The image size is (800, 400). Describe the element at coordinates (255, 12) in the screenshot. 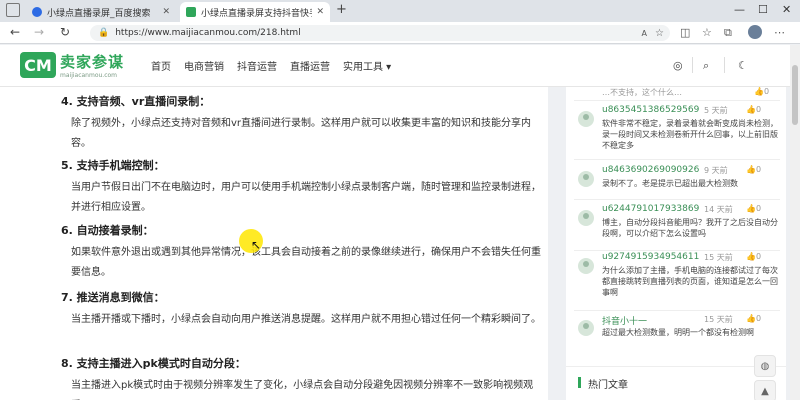

I see `tab-current-article: 小绿点直播录屏支持抖音快手直… ✕` at that location.